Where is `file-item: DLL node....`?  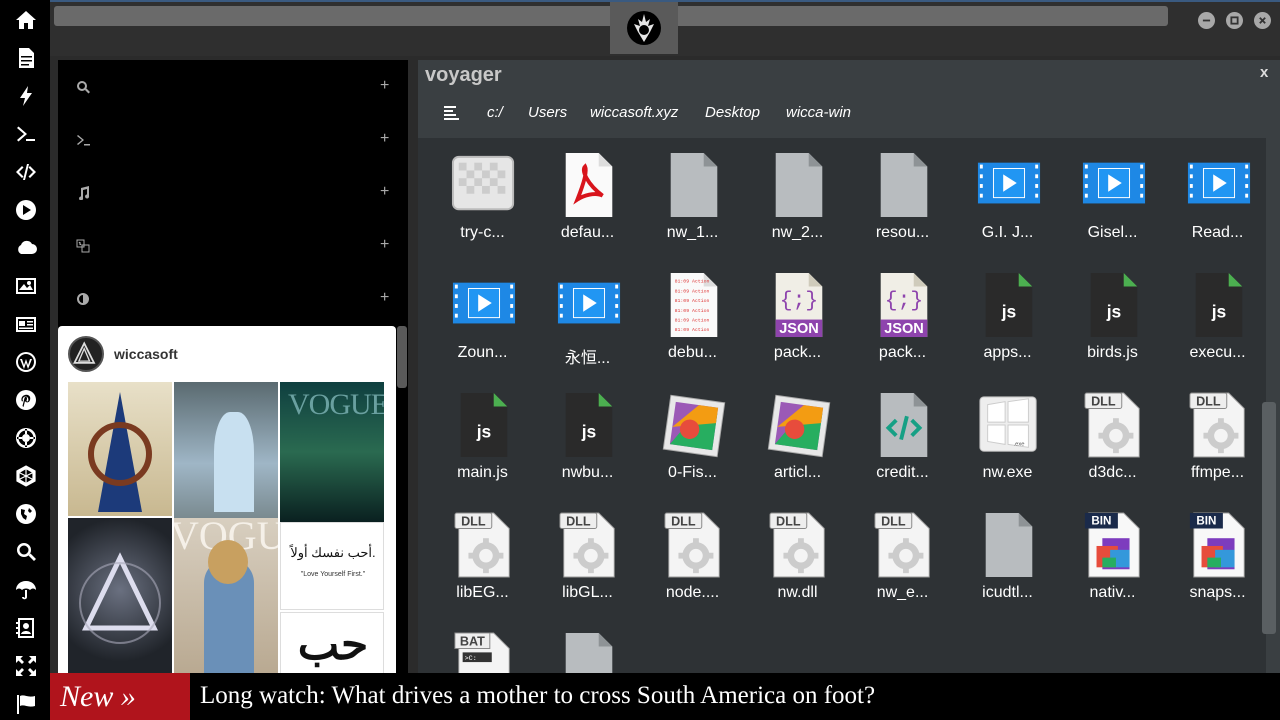 file-item: DLL node.... is located at coordinates (692, 553).